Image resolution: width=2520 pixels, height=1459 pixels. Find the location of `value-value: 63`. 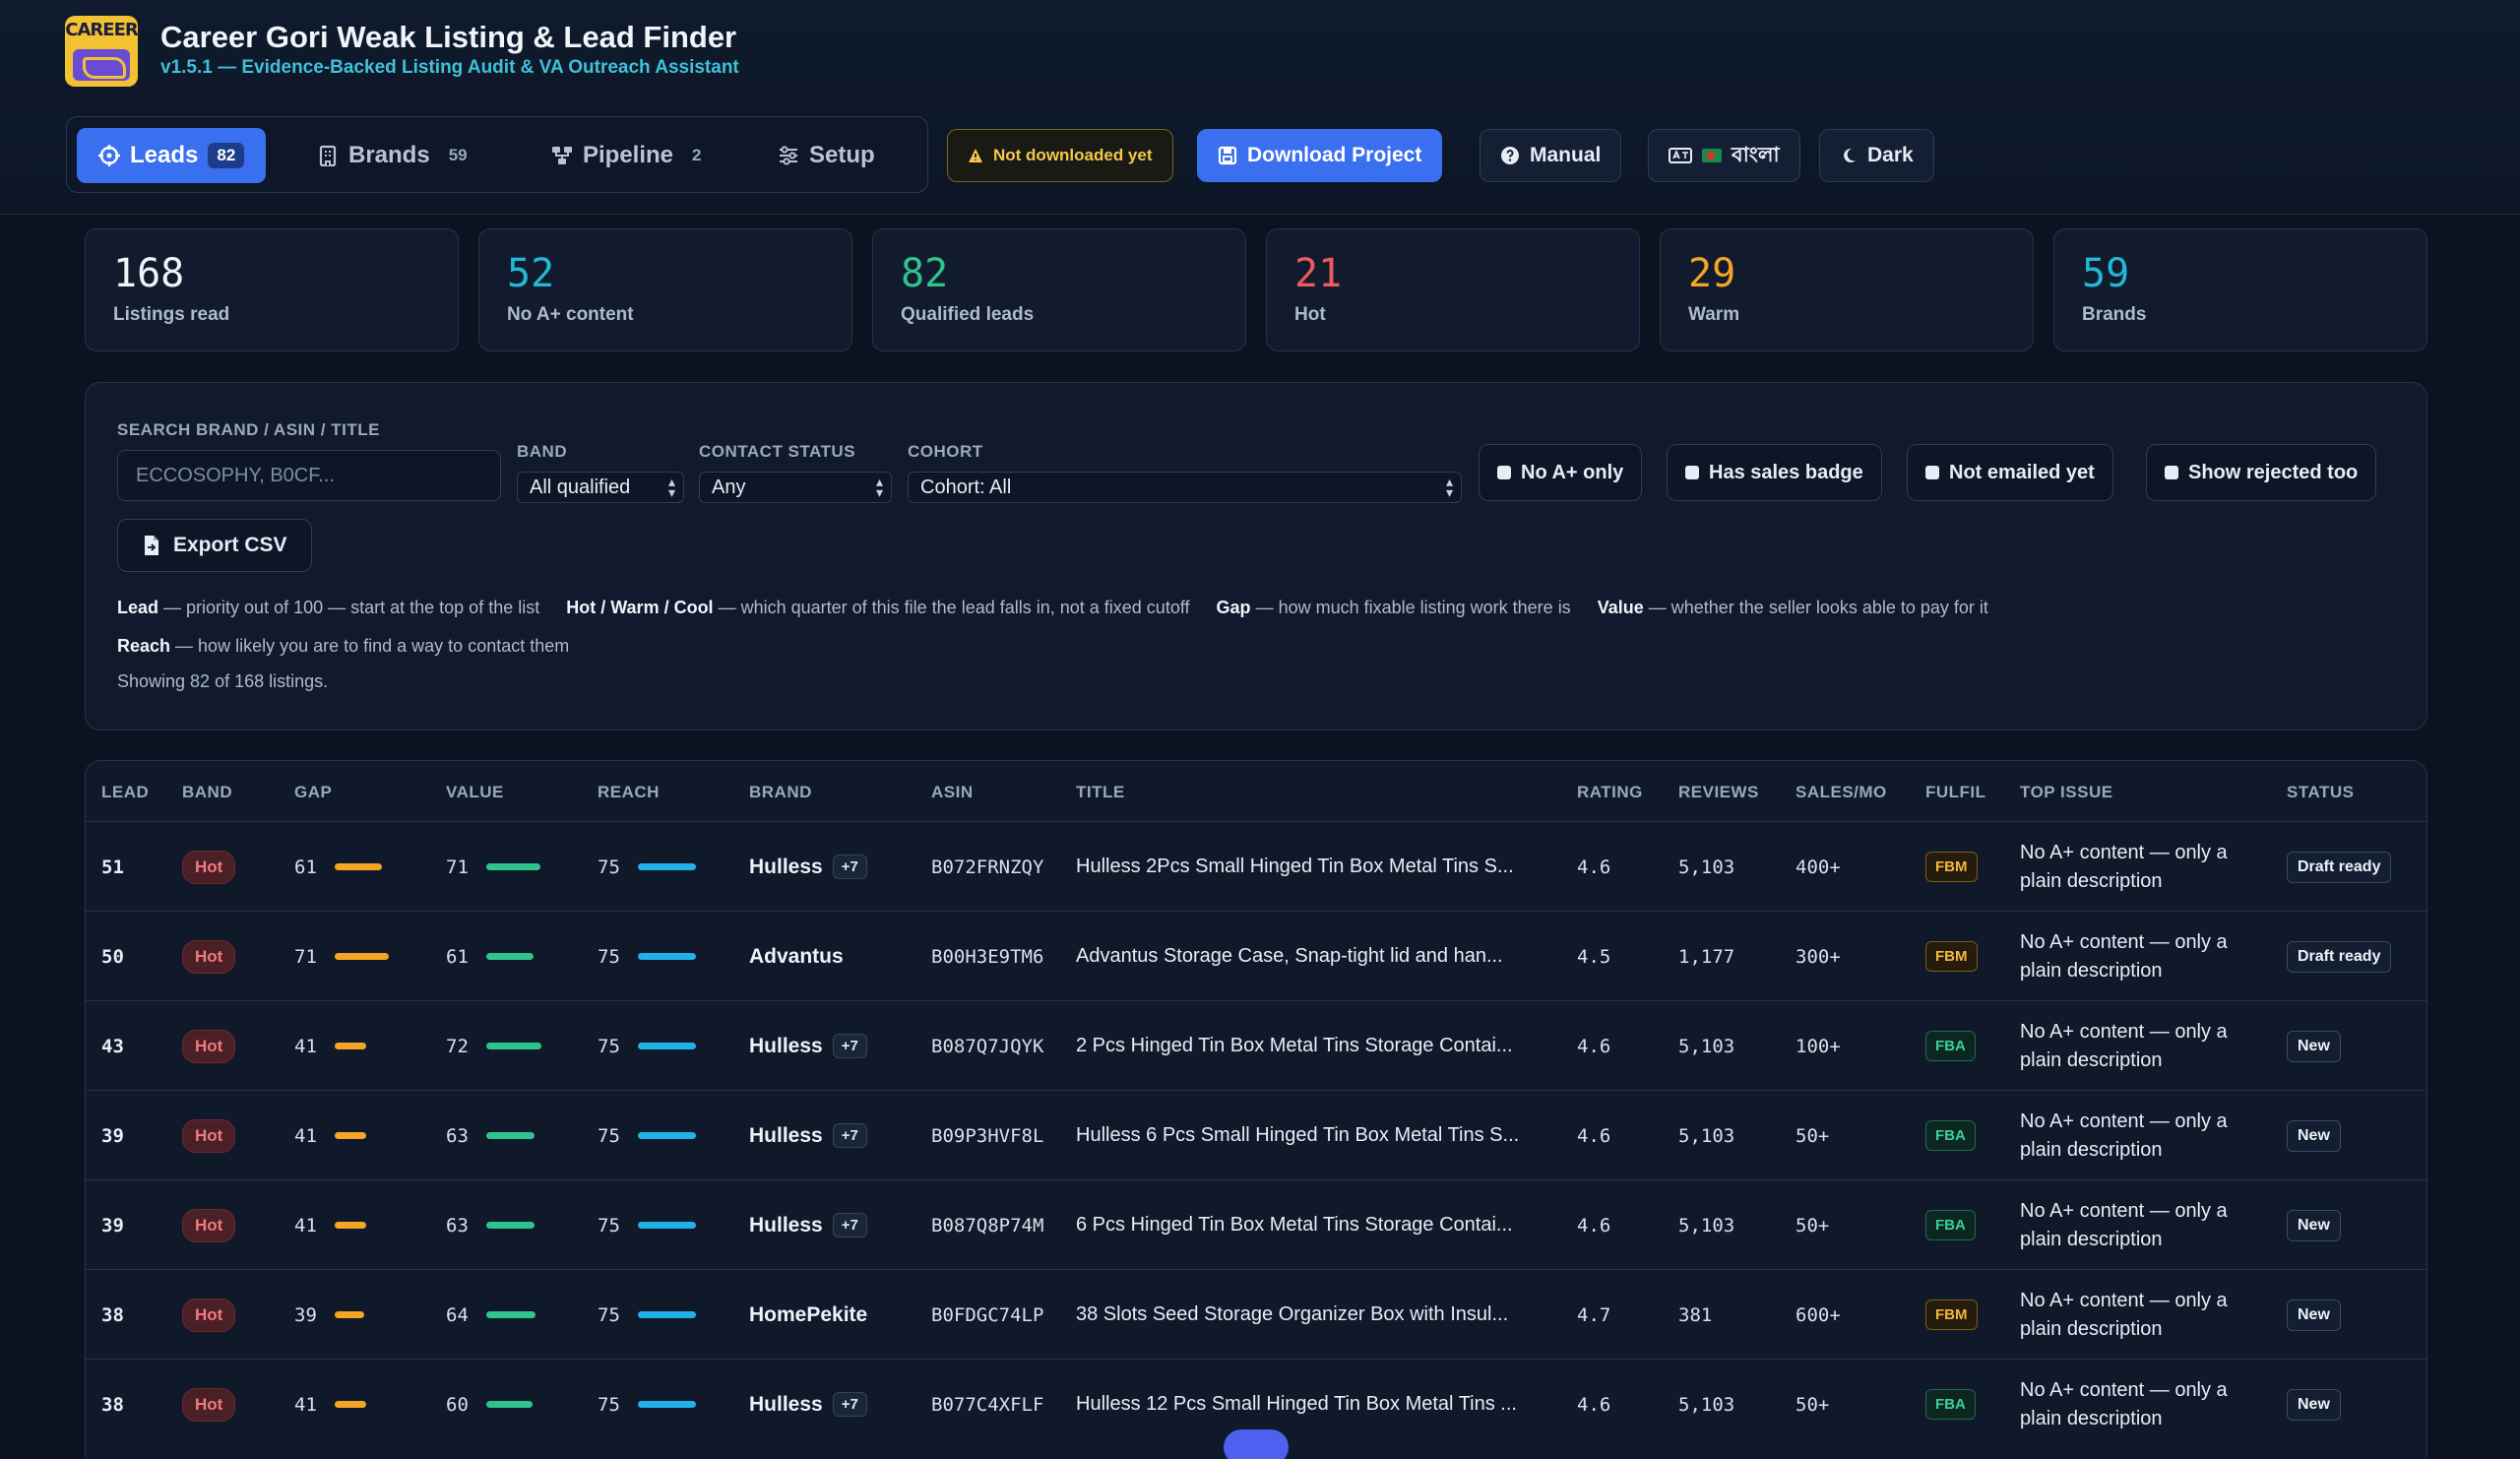

value-value: 63 is located at coordinates (457, 1225).